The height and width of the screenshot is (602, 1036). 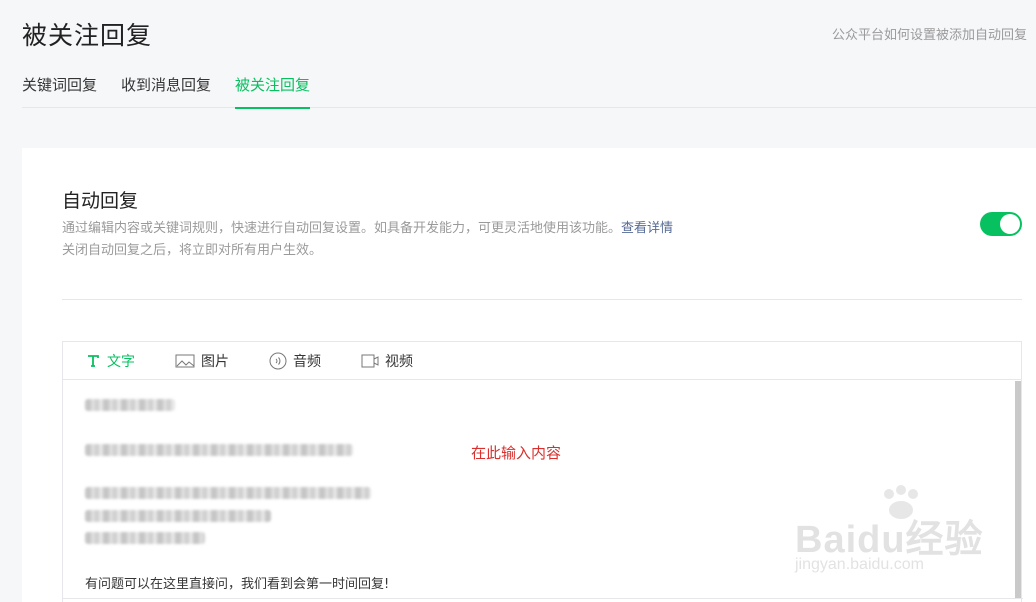 I want to click on editor-tab-video: 视频, so click(x=387, y=361).